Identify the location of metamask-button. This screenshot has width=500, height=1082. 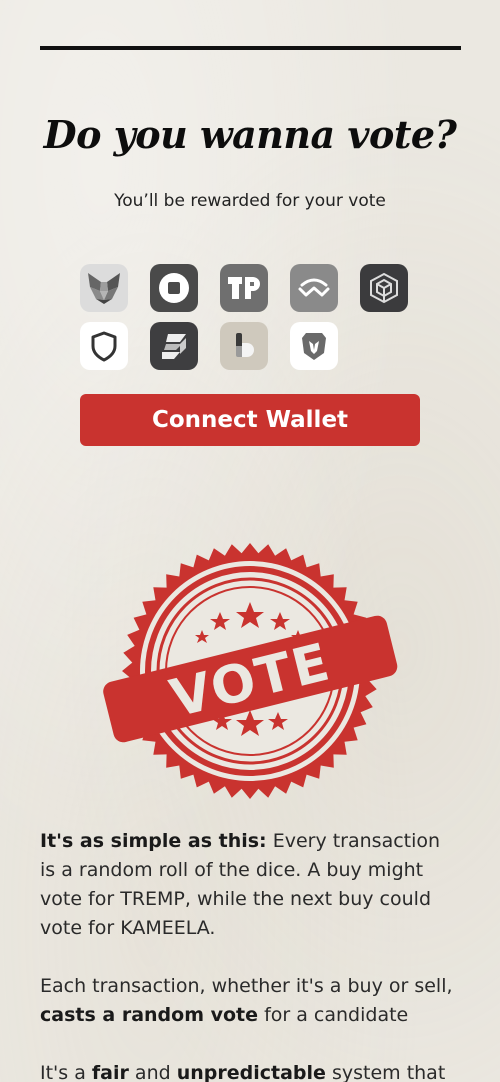
(104, 288).